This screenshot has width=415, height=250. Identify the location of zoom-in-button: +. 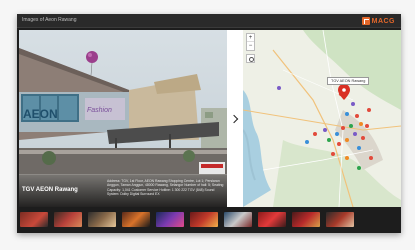
(250, 38).